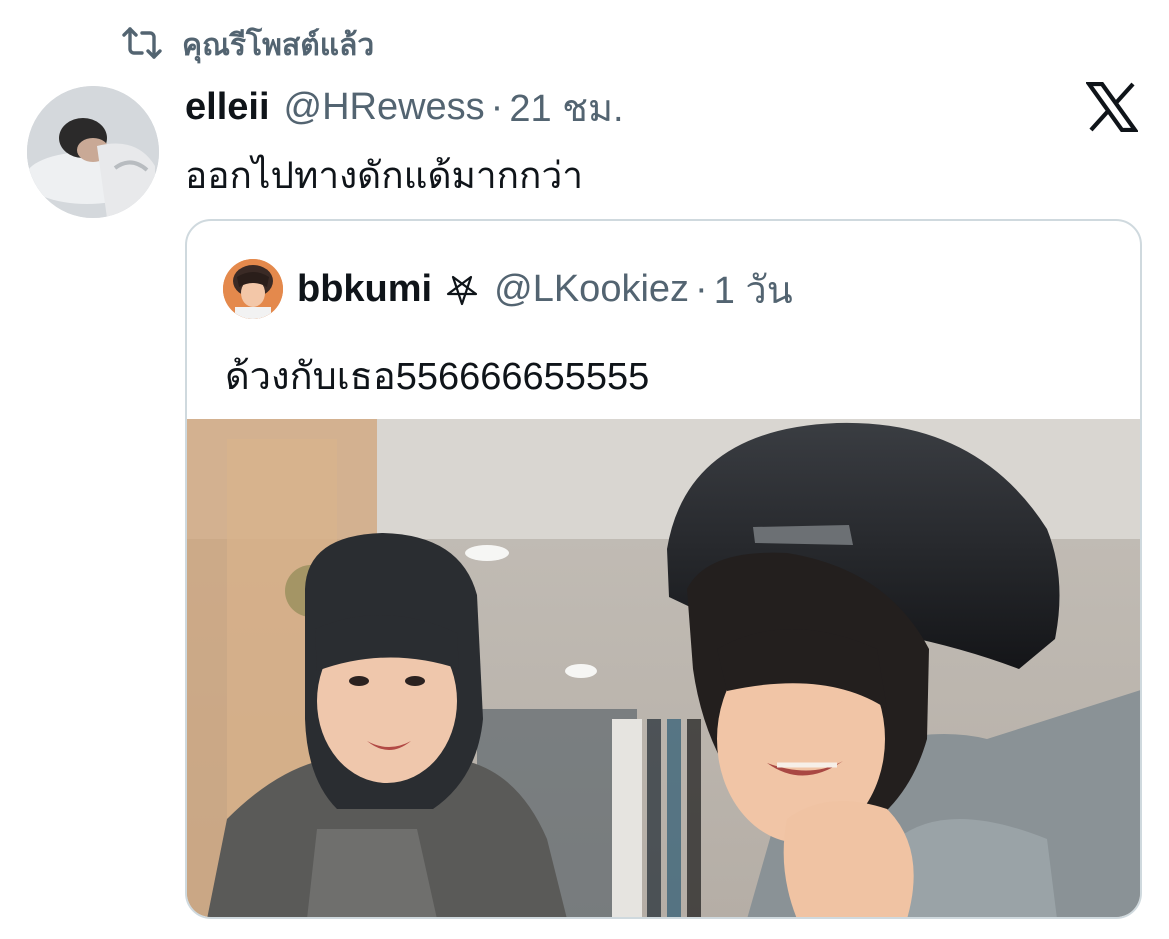  What do you see at coordinates (142, 45) in the screenshot?
I see `repost-icon` at bounding box center [142, 45].